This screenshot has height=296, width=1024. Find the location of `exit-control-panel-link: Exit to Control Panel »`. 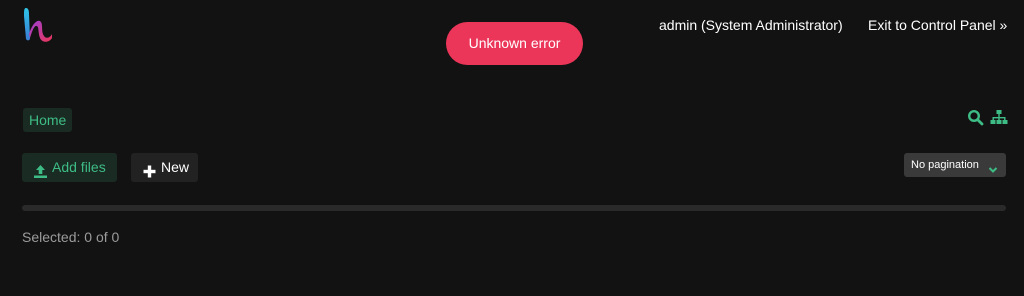

exit-control-panel-link: Exit to Control Panel » is located at coordinates (937, 25).